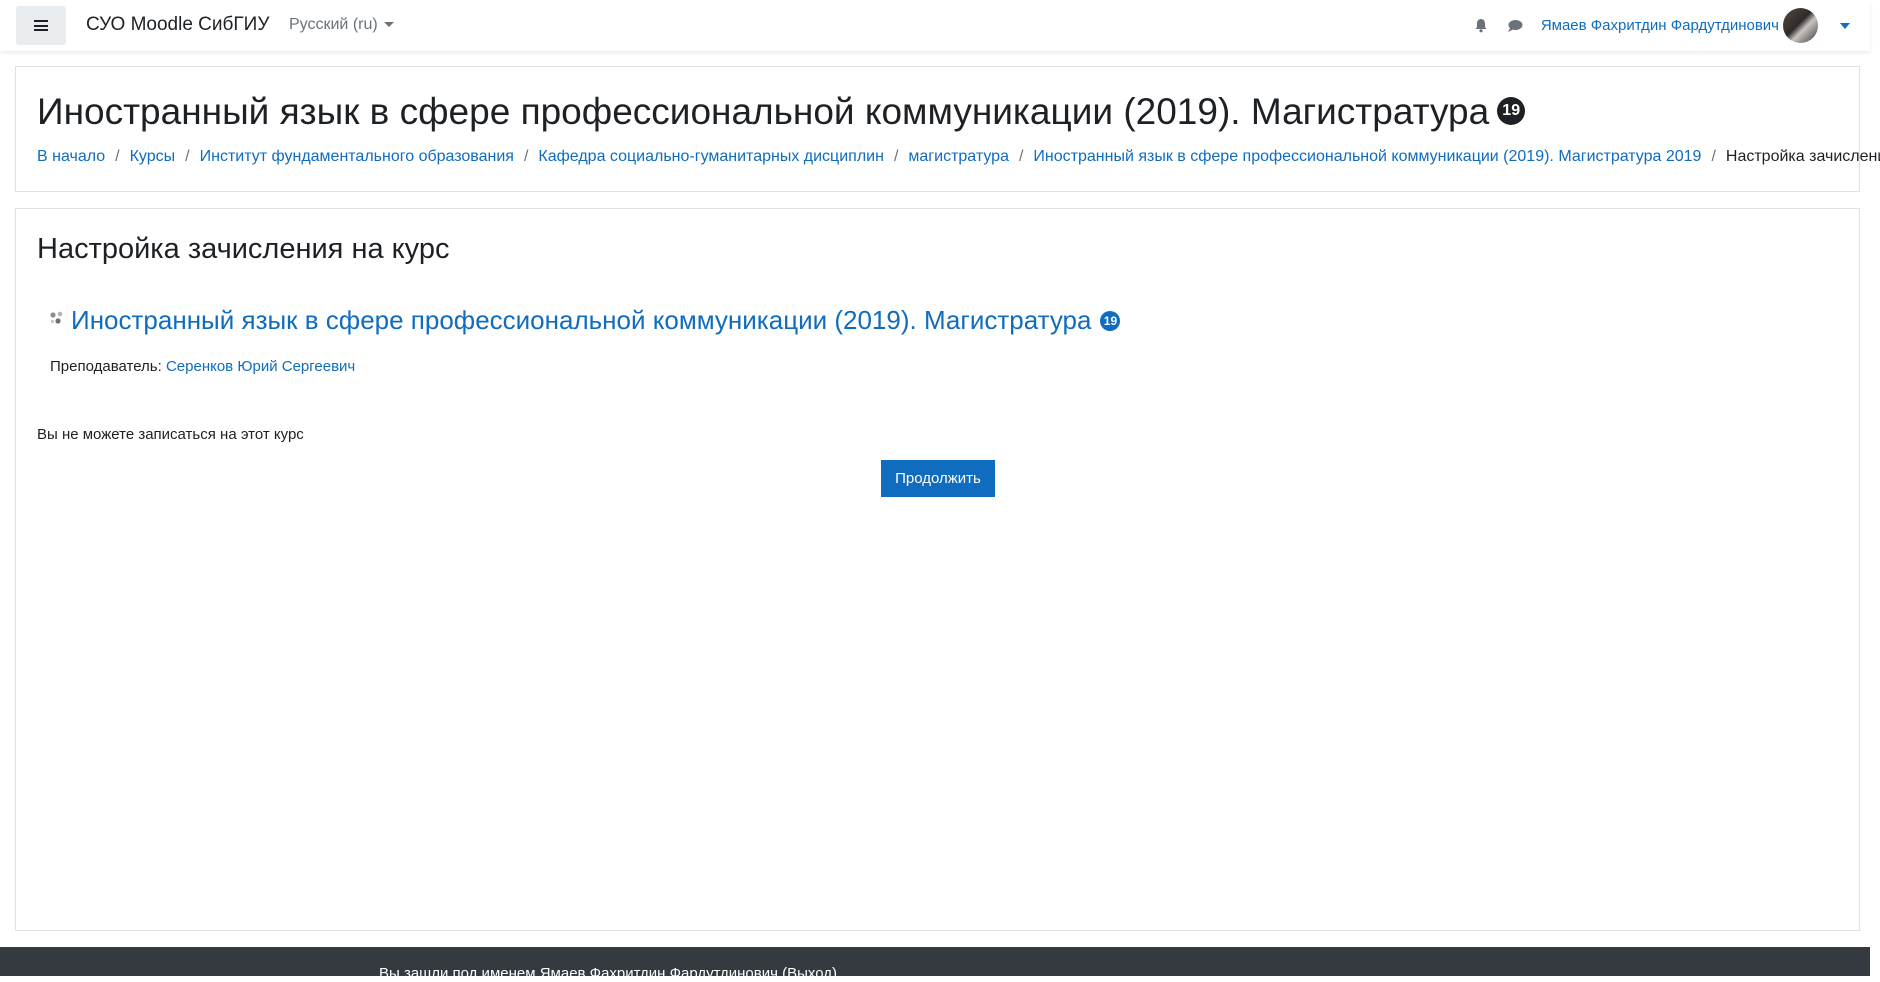  I want to click on breadcrumb-current: Настройка зачисления на курс, so click(1802, 156).